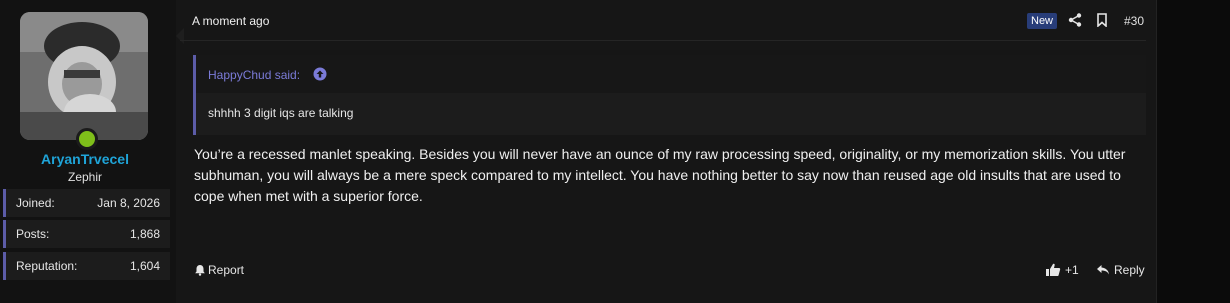 The image size is (1230, 303). I want to click on stat-posts: Posts: 1,868, so click(86, 234).